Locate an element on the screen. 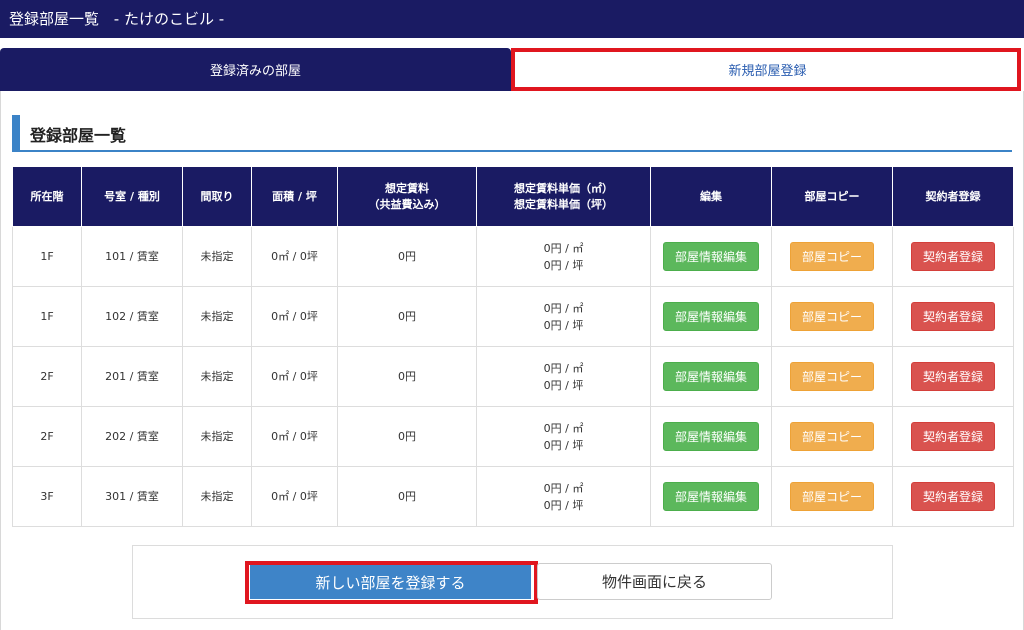  tab-bar: 登録済みの部屋 新規部屋登録 is located at coordinates (512, 69).